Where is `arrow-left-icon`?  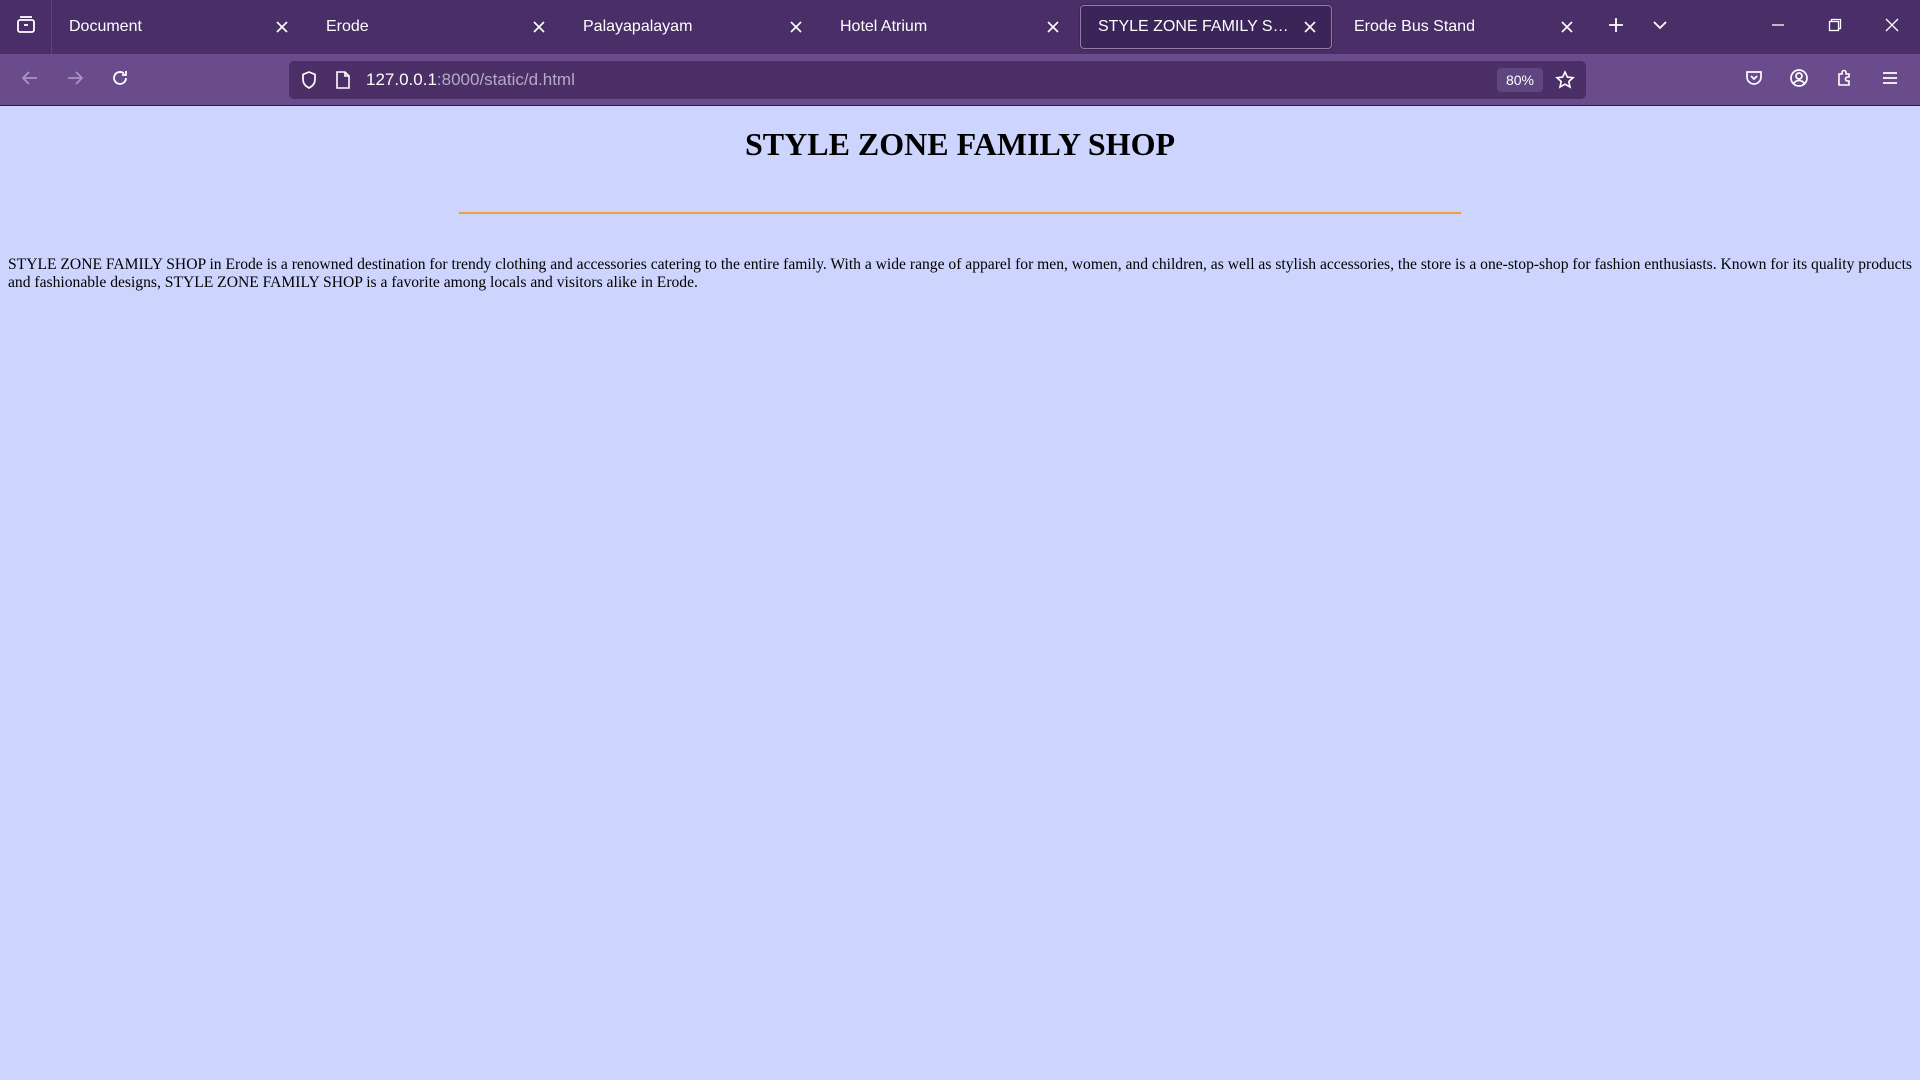 arrow-left-icon is located at coordinates (30, 80).